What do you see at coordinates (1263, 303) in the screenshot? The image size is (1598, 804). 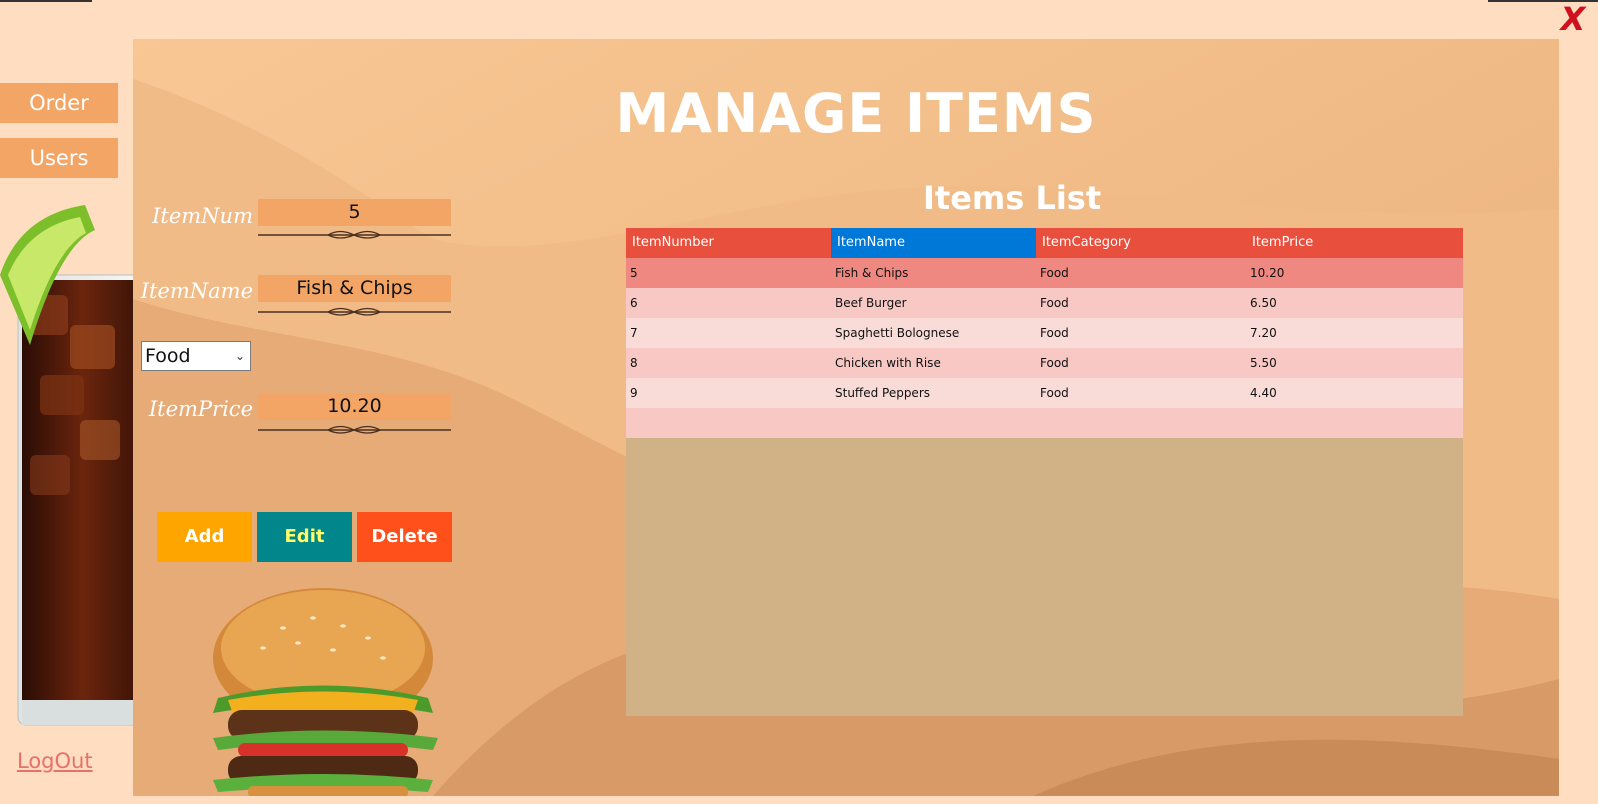 I see `cell-itemprice: 6.50` at bounding box center [1263, 303].